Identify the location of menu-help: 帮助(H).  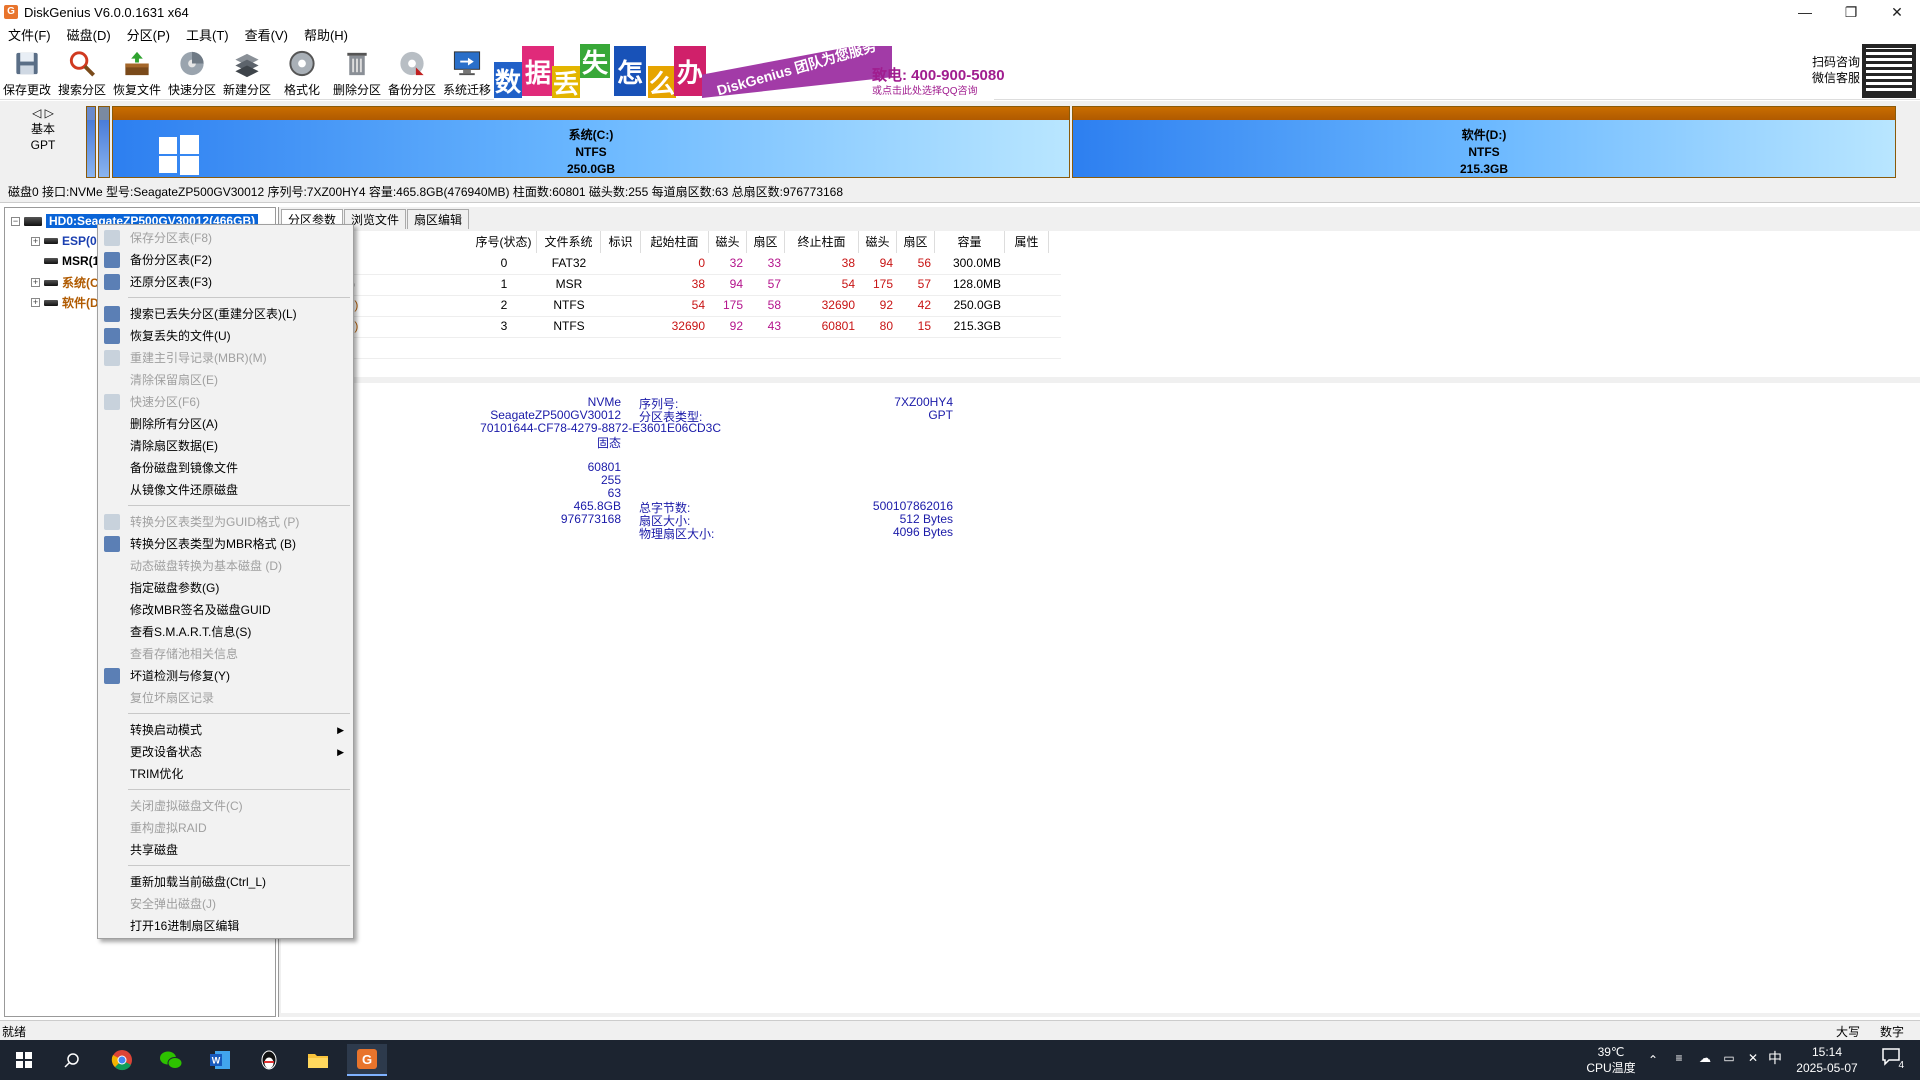
(326, 34).